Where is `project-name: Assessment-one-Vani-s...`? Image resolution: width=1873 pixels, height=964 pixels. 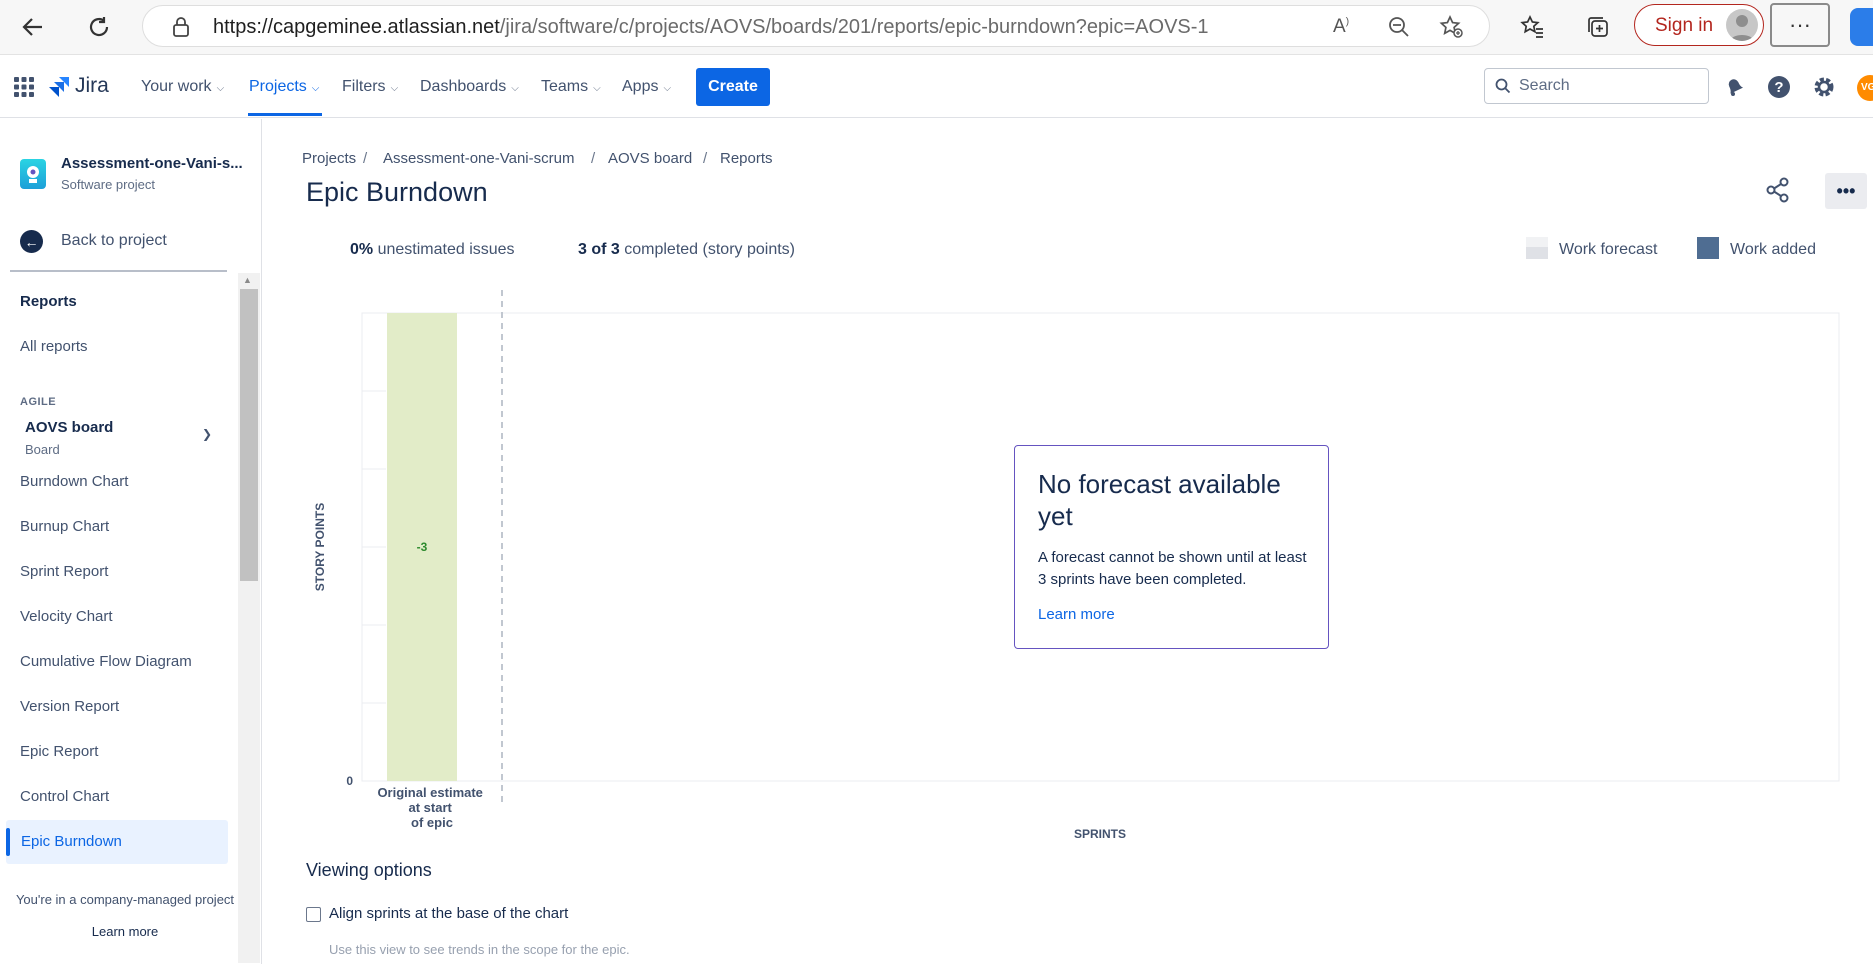 project-name: Assessment-one-Vani-s... is located at coordinates (152, 163).